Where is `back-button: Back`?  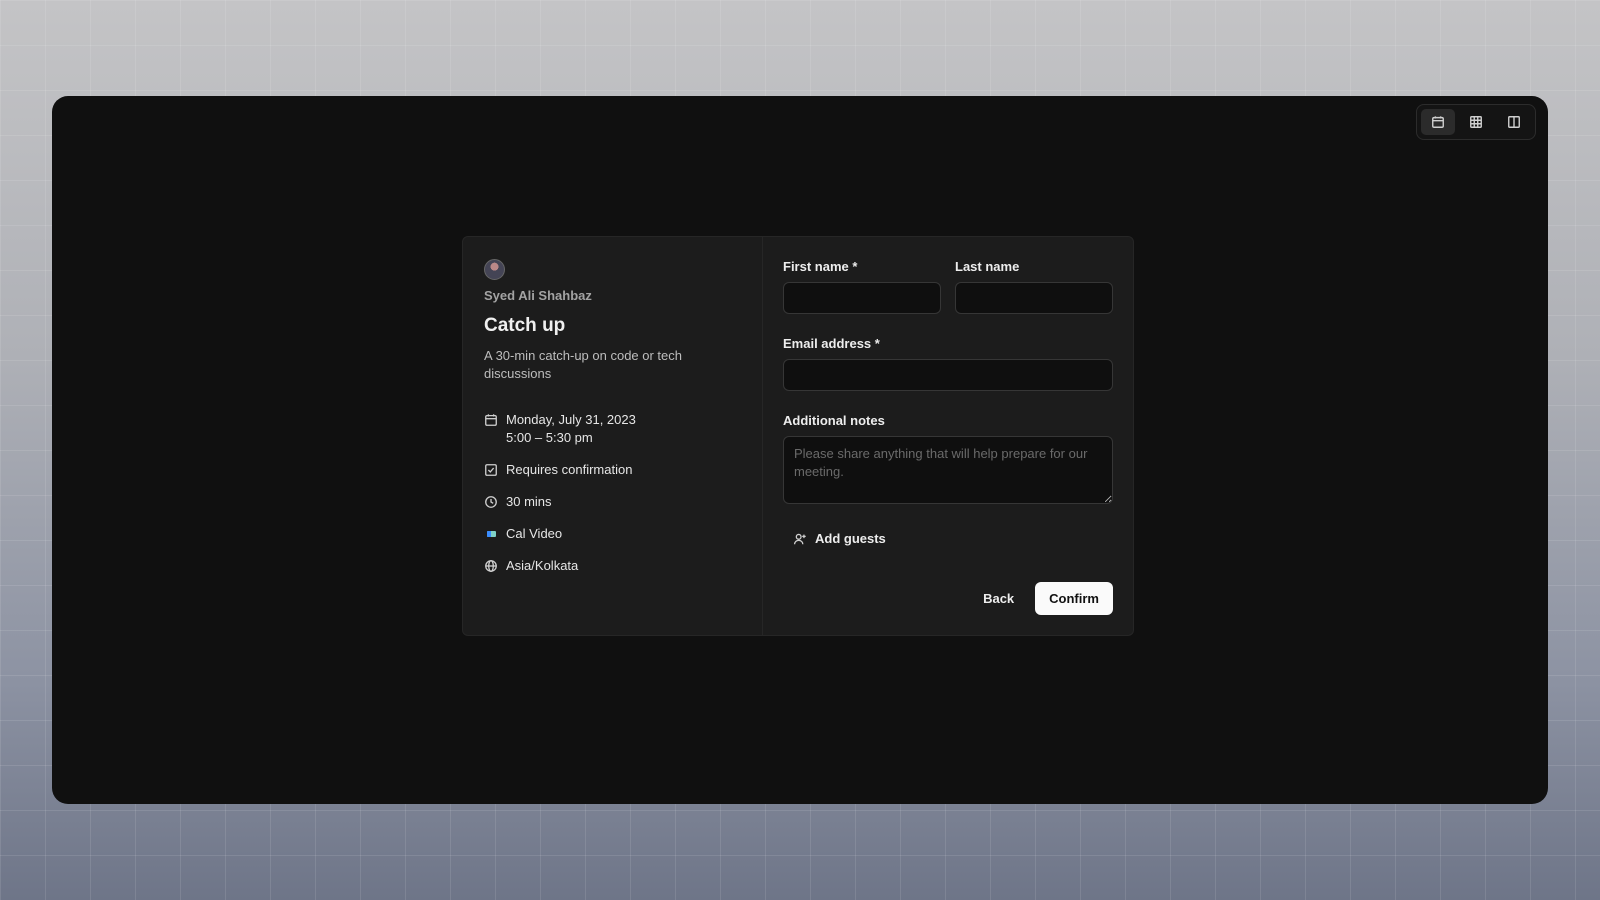
back-button: Back is located at coordinates (998, 598).